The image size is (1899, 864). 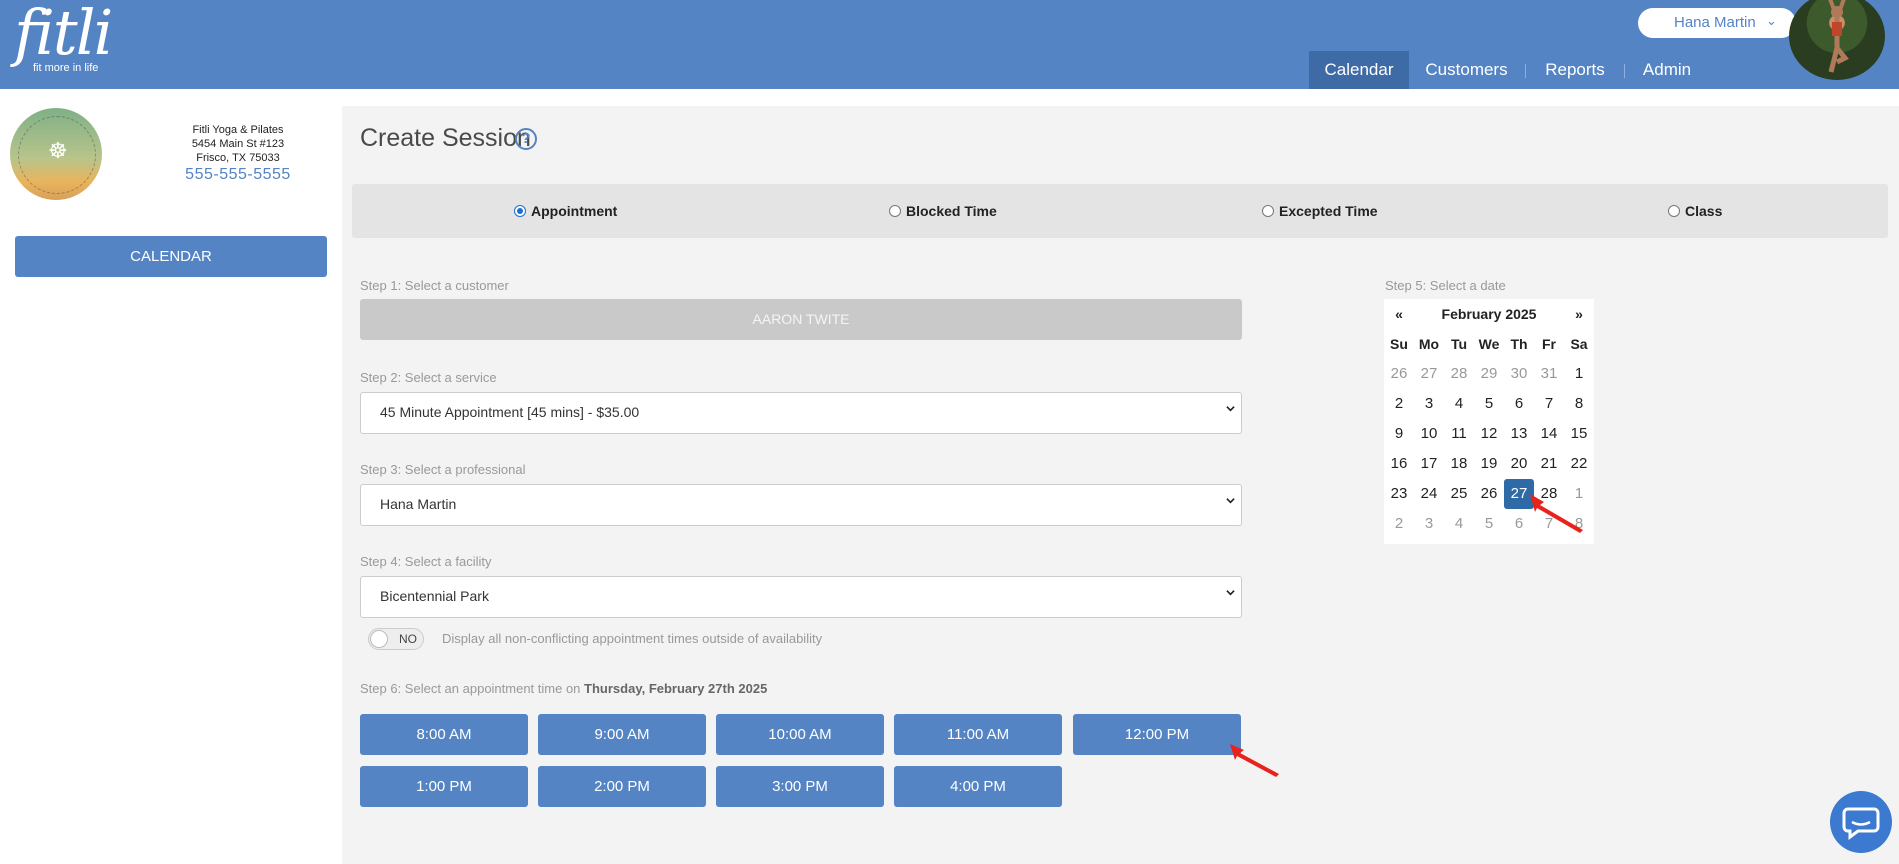 I want to click on calendar-day: 17, so click(x=1429, y=464).